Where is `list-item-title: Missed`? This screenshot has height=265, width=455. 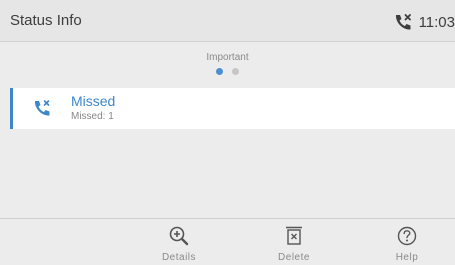 list-item-title: Missed is located at coordinates (93, 101).